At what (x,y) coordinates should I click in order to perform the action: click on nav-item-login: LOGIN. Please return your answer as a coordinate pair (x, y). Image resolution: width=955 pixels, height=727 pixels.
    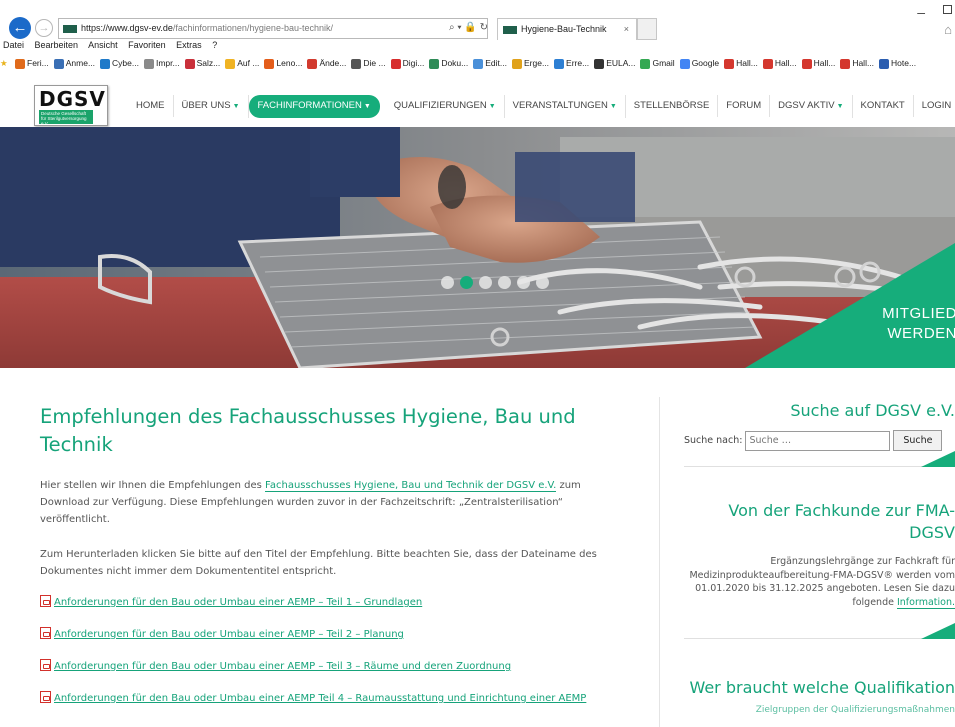
    Looking at the image, I should click on (934, 106).